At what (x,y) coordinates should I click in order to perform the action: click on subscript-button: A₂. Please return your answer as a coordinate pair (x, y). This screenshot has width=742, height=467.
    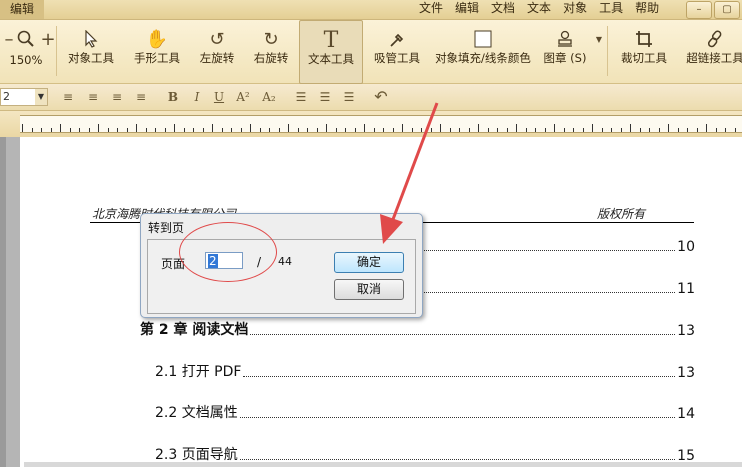
    Looking at the image, I should click on (269, 97).